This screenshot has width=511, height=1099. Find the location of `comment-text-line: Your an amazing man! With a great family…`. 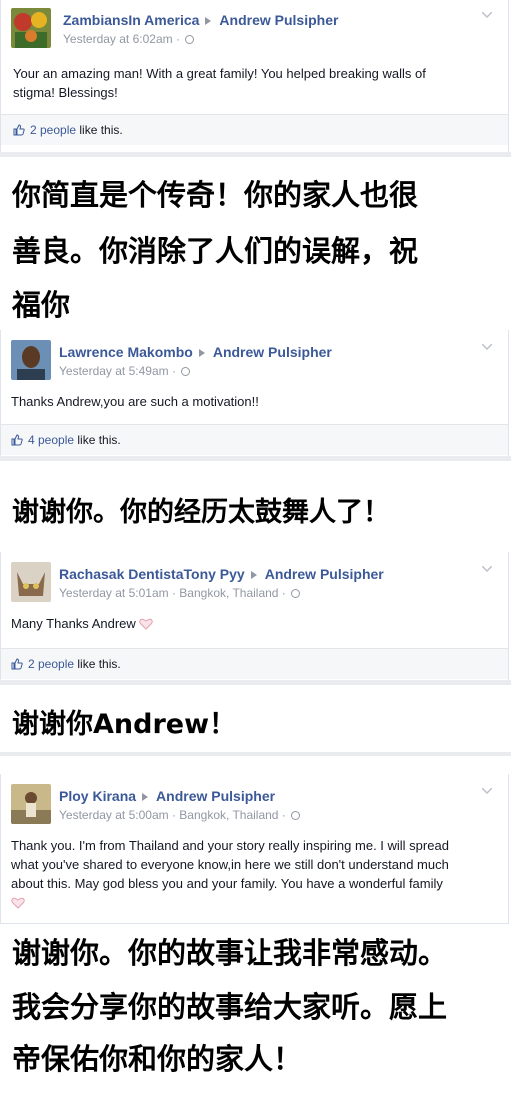

comment-text-line: Your an amazing man! With a great family… is located at coordinates (219, 73).